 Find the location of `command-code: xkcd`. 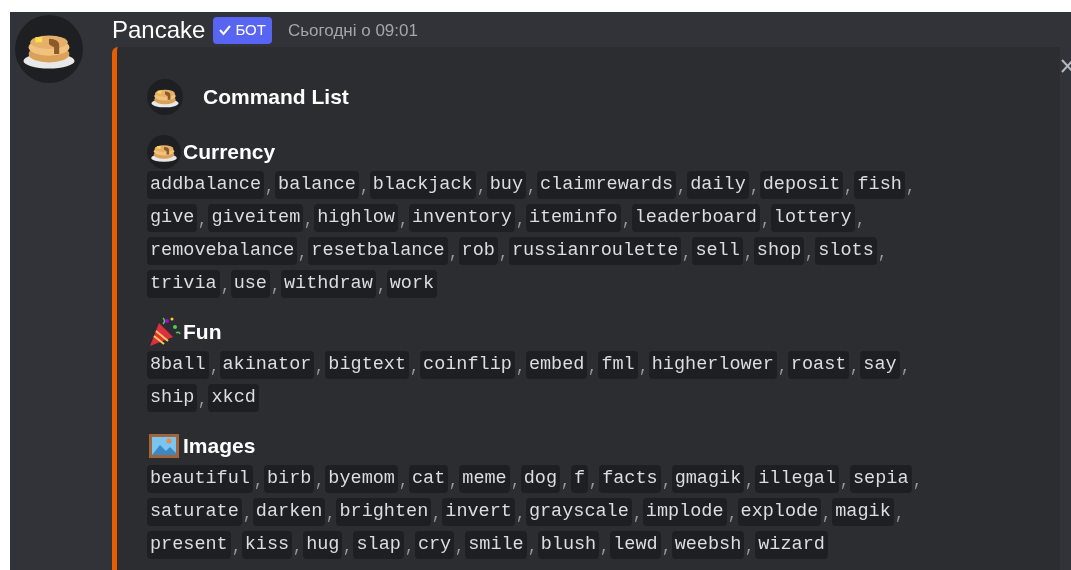

command-code: xkcd is located at coordinates (233, 398).